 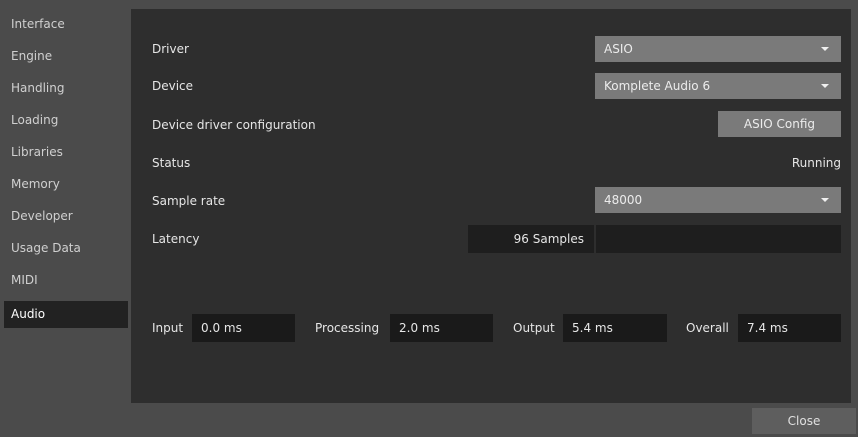 What do you see at coordinates (66, 152) in the screenshot?
I see `sidebar-item-libraries: Libraries` at bounding box center [66, 152].